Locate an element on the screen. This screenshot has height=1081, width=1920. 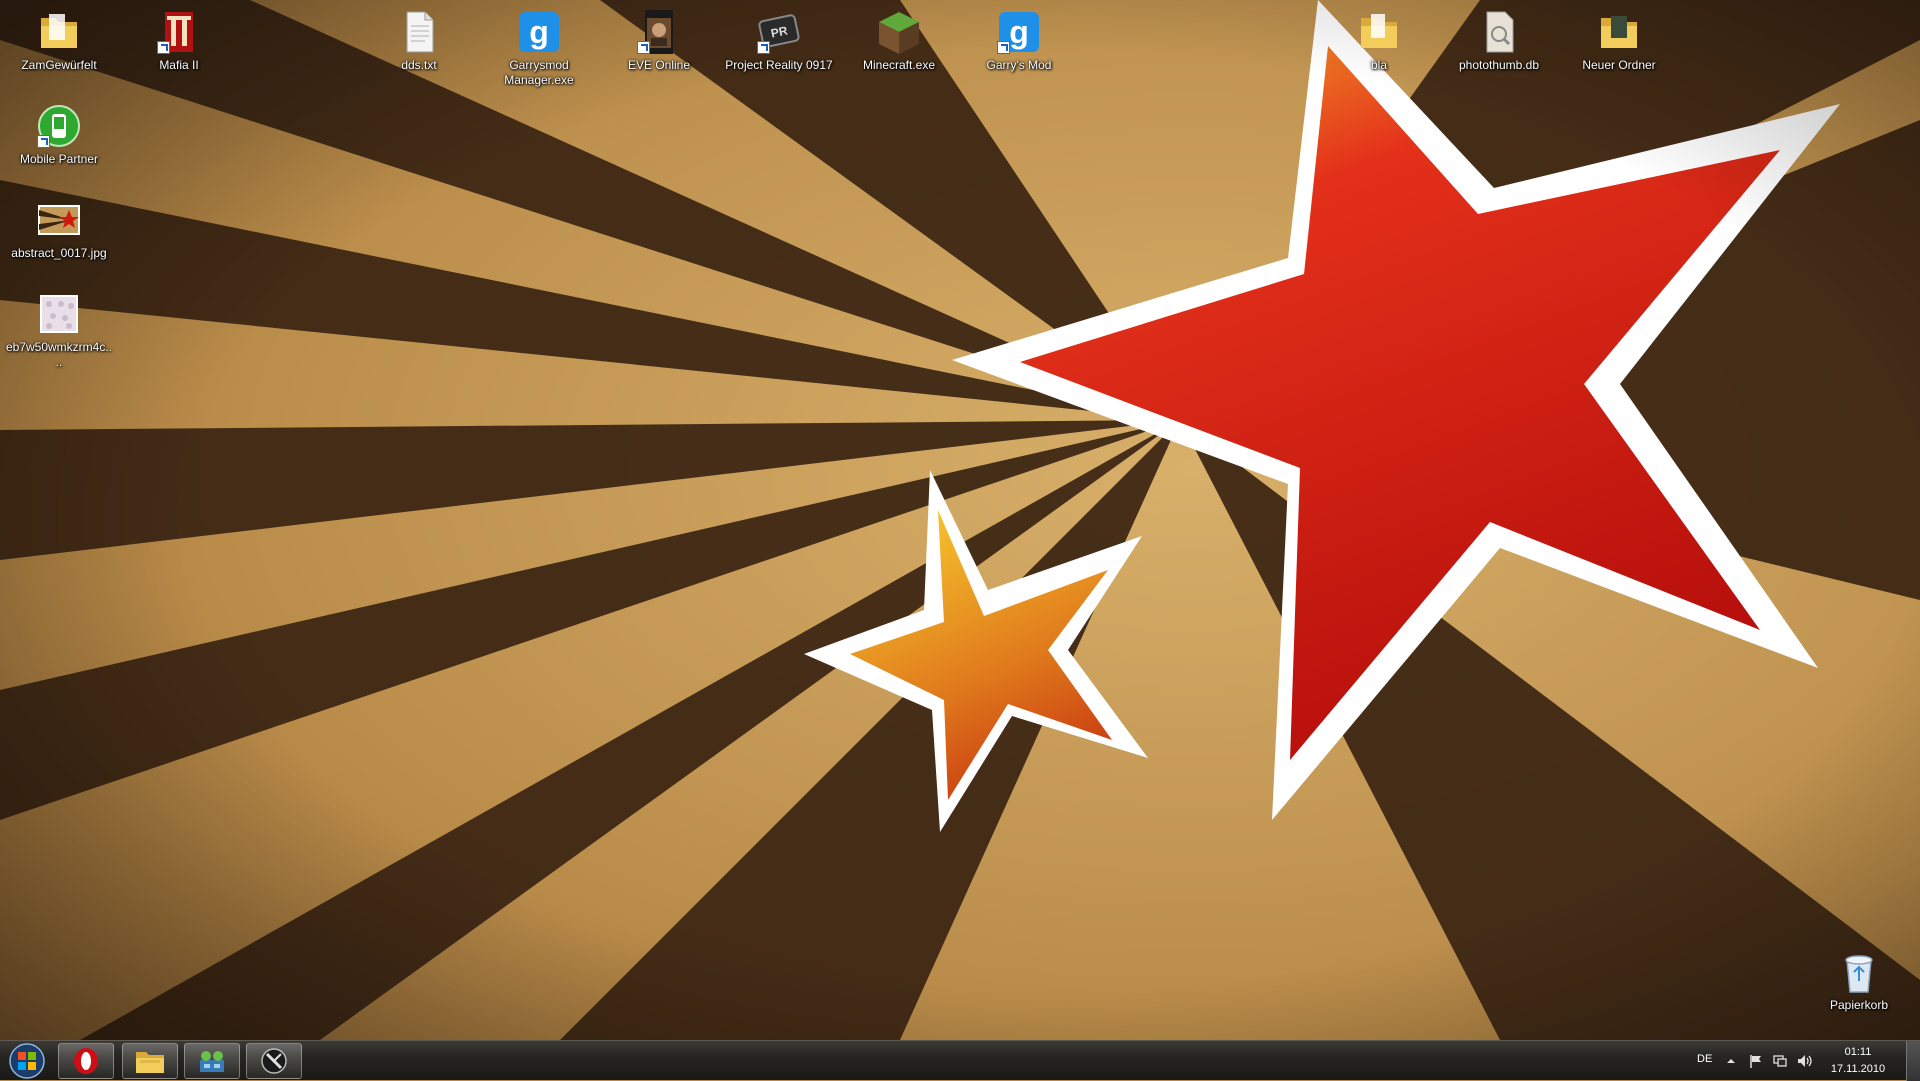
taskbar-opera is located at coordinates (86, 1061).